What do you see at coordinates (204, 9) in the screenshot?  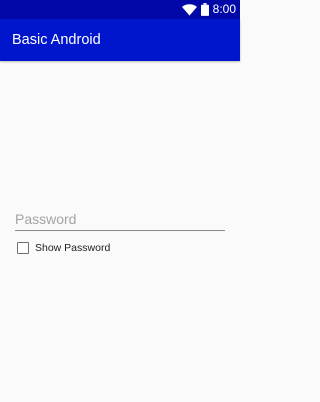 I see `battery-icon` at bounding box center [204, 9].